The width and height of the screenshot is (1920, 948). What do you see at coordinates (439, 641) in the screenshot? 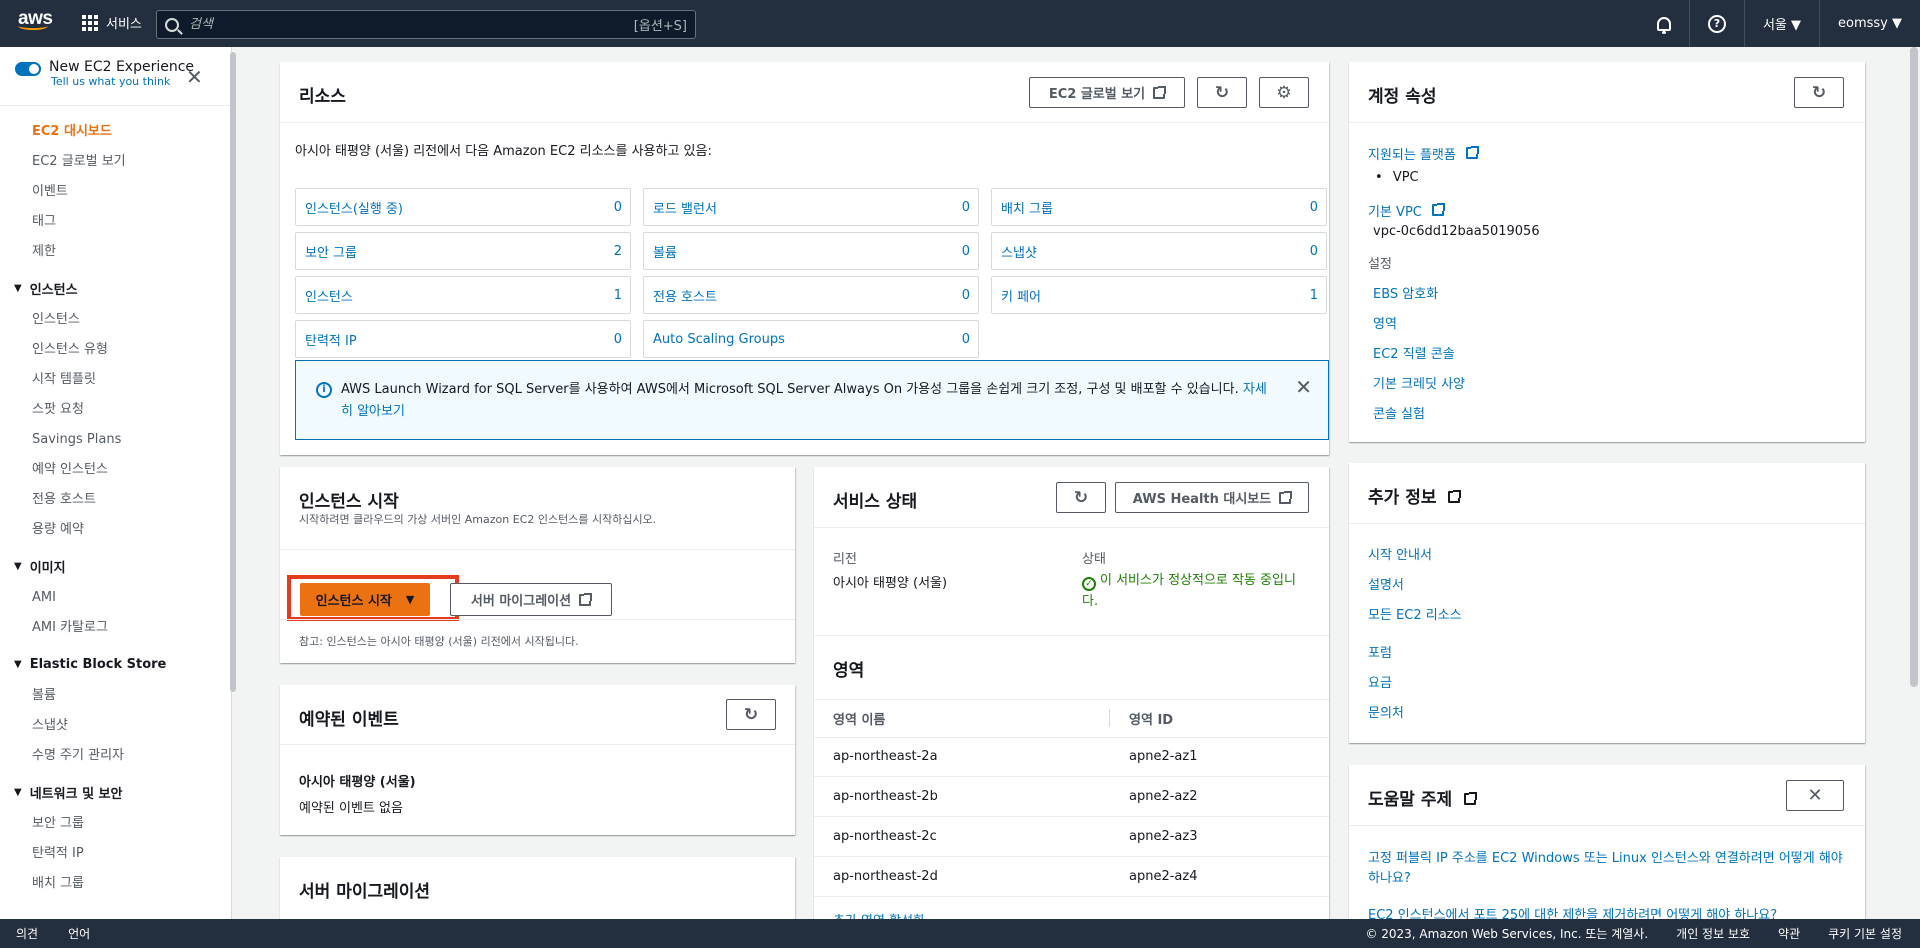
I see `launch-note: 참고: 인스턴스는 아시아 태평양 (서울) 리전에서 시작됩니다.` at bounding box center [439, 641].